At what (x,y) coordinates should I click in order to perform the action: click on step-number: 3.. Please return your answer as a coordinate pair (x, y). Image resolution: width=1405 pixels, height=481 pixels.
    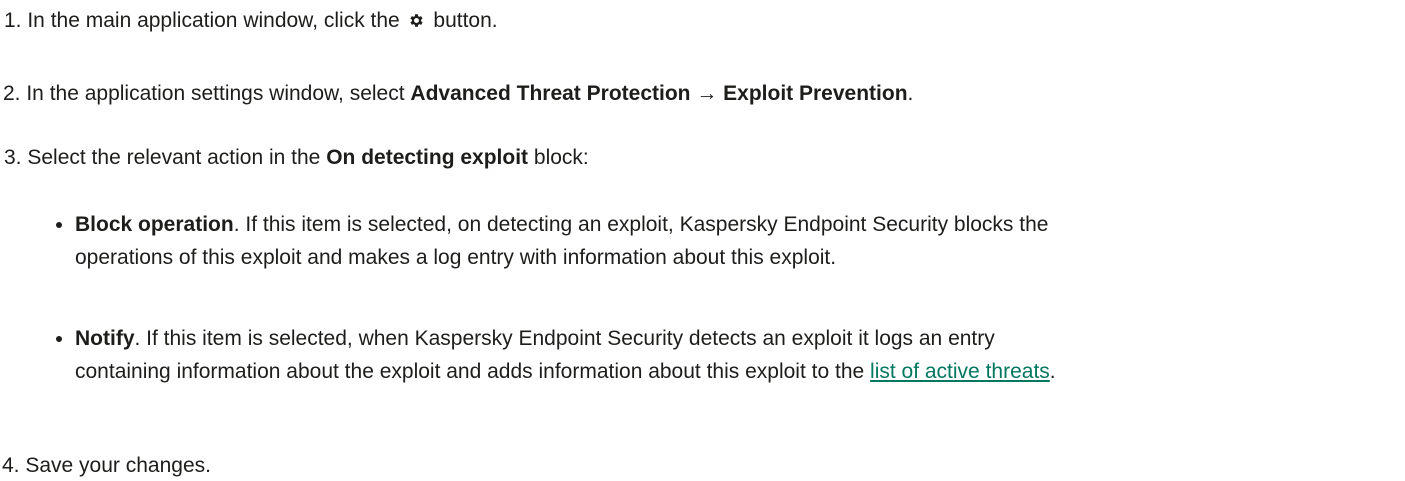
    Looking at the image, I should click on (13, 157).